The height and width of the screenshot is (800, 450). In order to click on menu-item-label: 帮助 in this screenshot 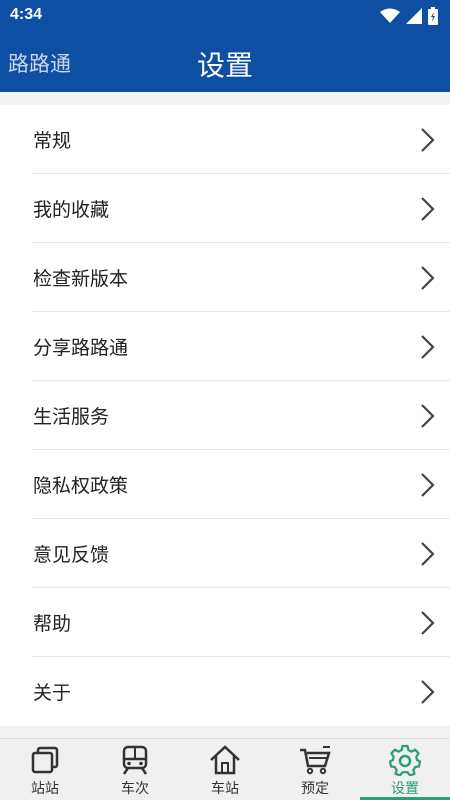, I will do `click(52, 624)`.